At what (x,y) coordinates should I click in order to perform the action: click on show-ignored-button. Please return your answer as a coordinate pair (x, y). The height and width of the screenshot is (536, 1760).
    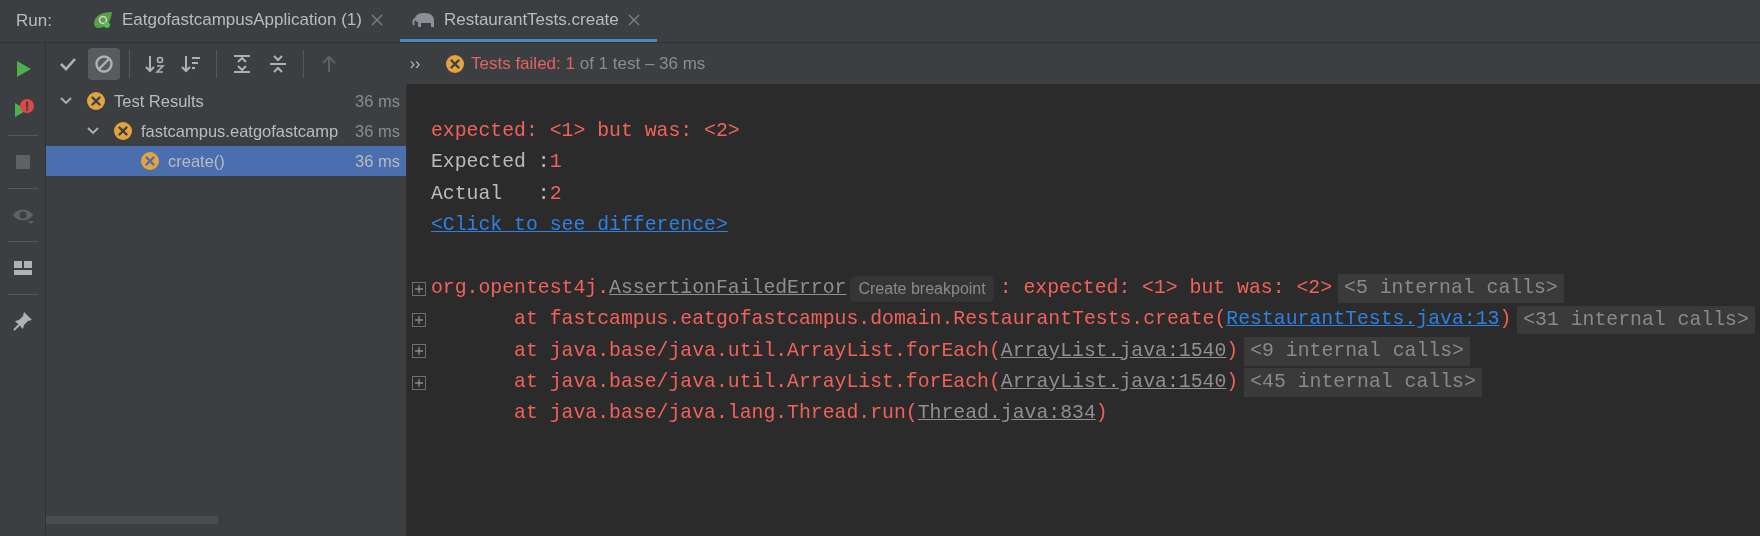
    Looking at the image, I should click on (104, 63).